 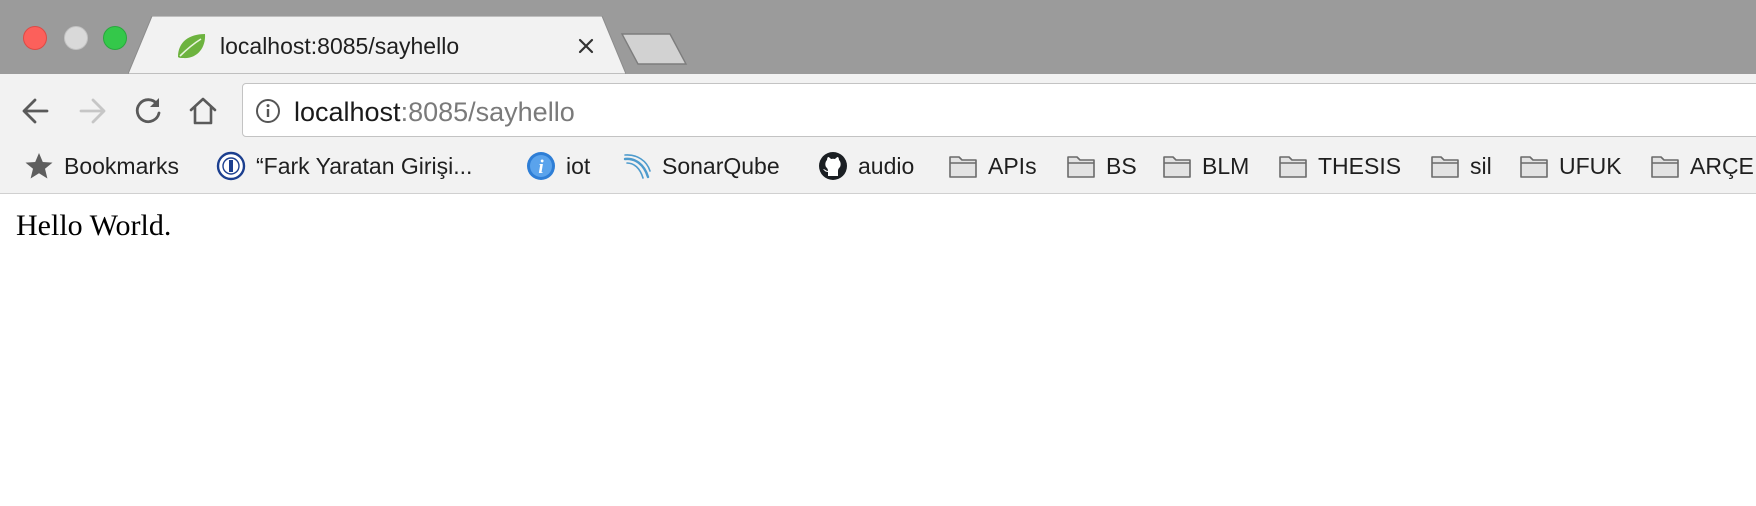 I want to click on bookmark-folder: sil, so click(x=1461, y=166).